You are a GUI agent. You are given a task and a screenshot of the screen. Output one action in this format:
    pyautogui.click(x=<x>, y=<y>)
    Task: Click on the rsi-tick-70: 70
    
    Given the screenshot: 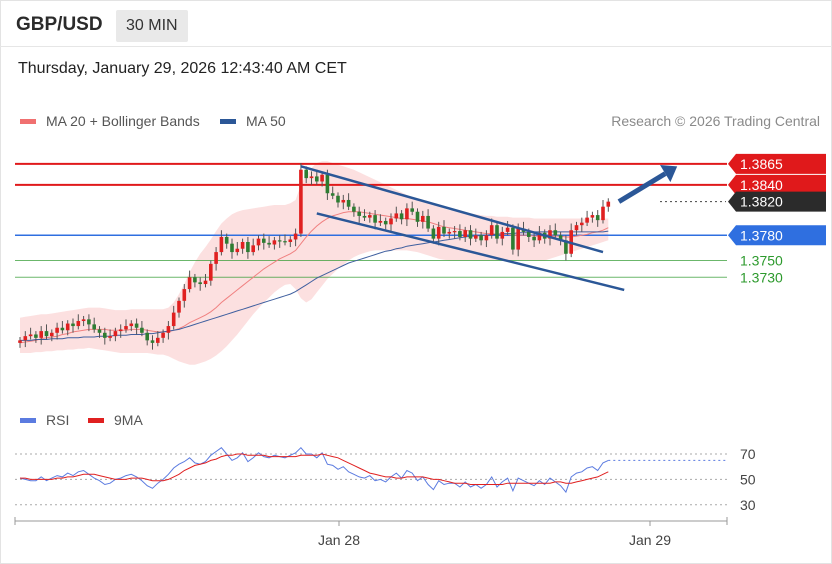 What is the action you would take?
    pyautogui.click(x=748, y=454)
    